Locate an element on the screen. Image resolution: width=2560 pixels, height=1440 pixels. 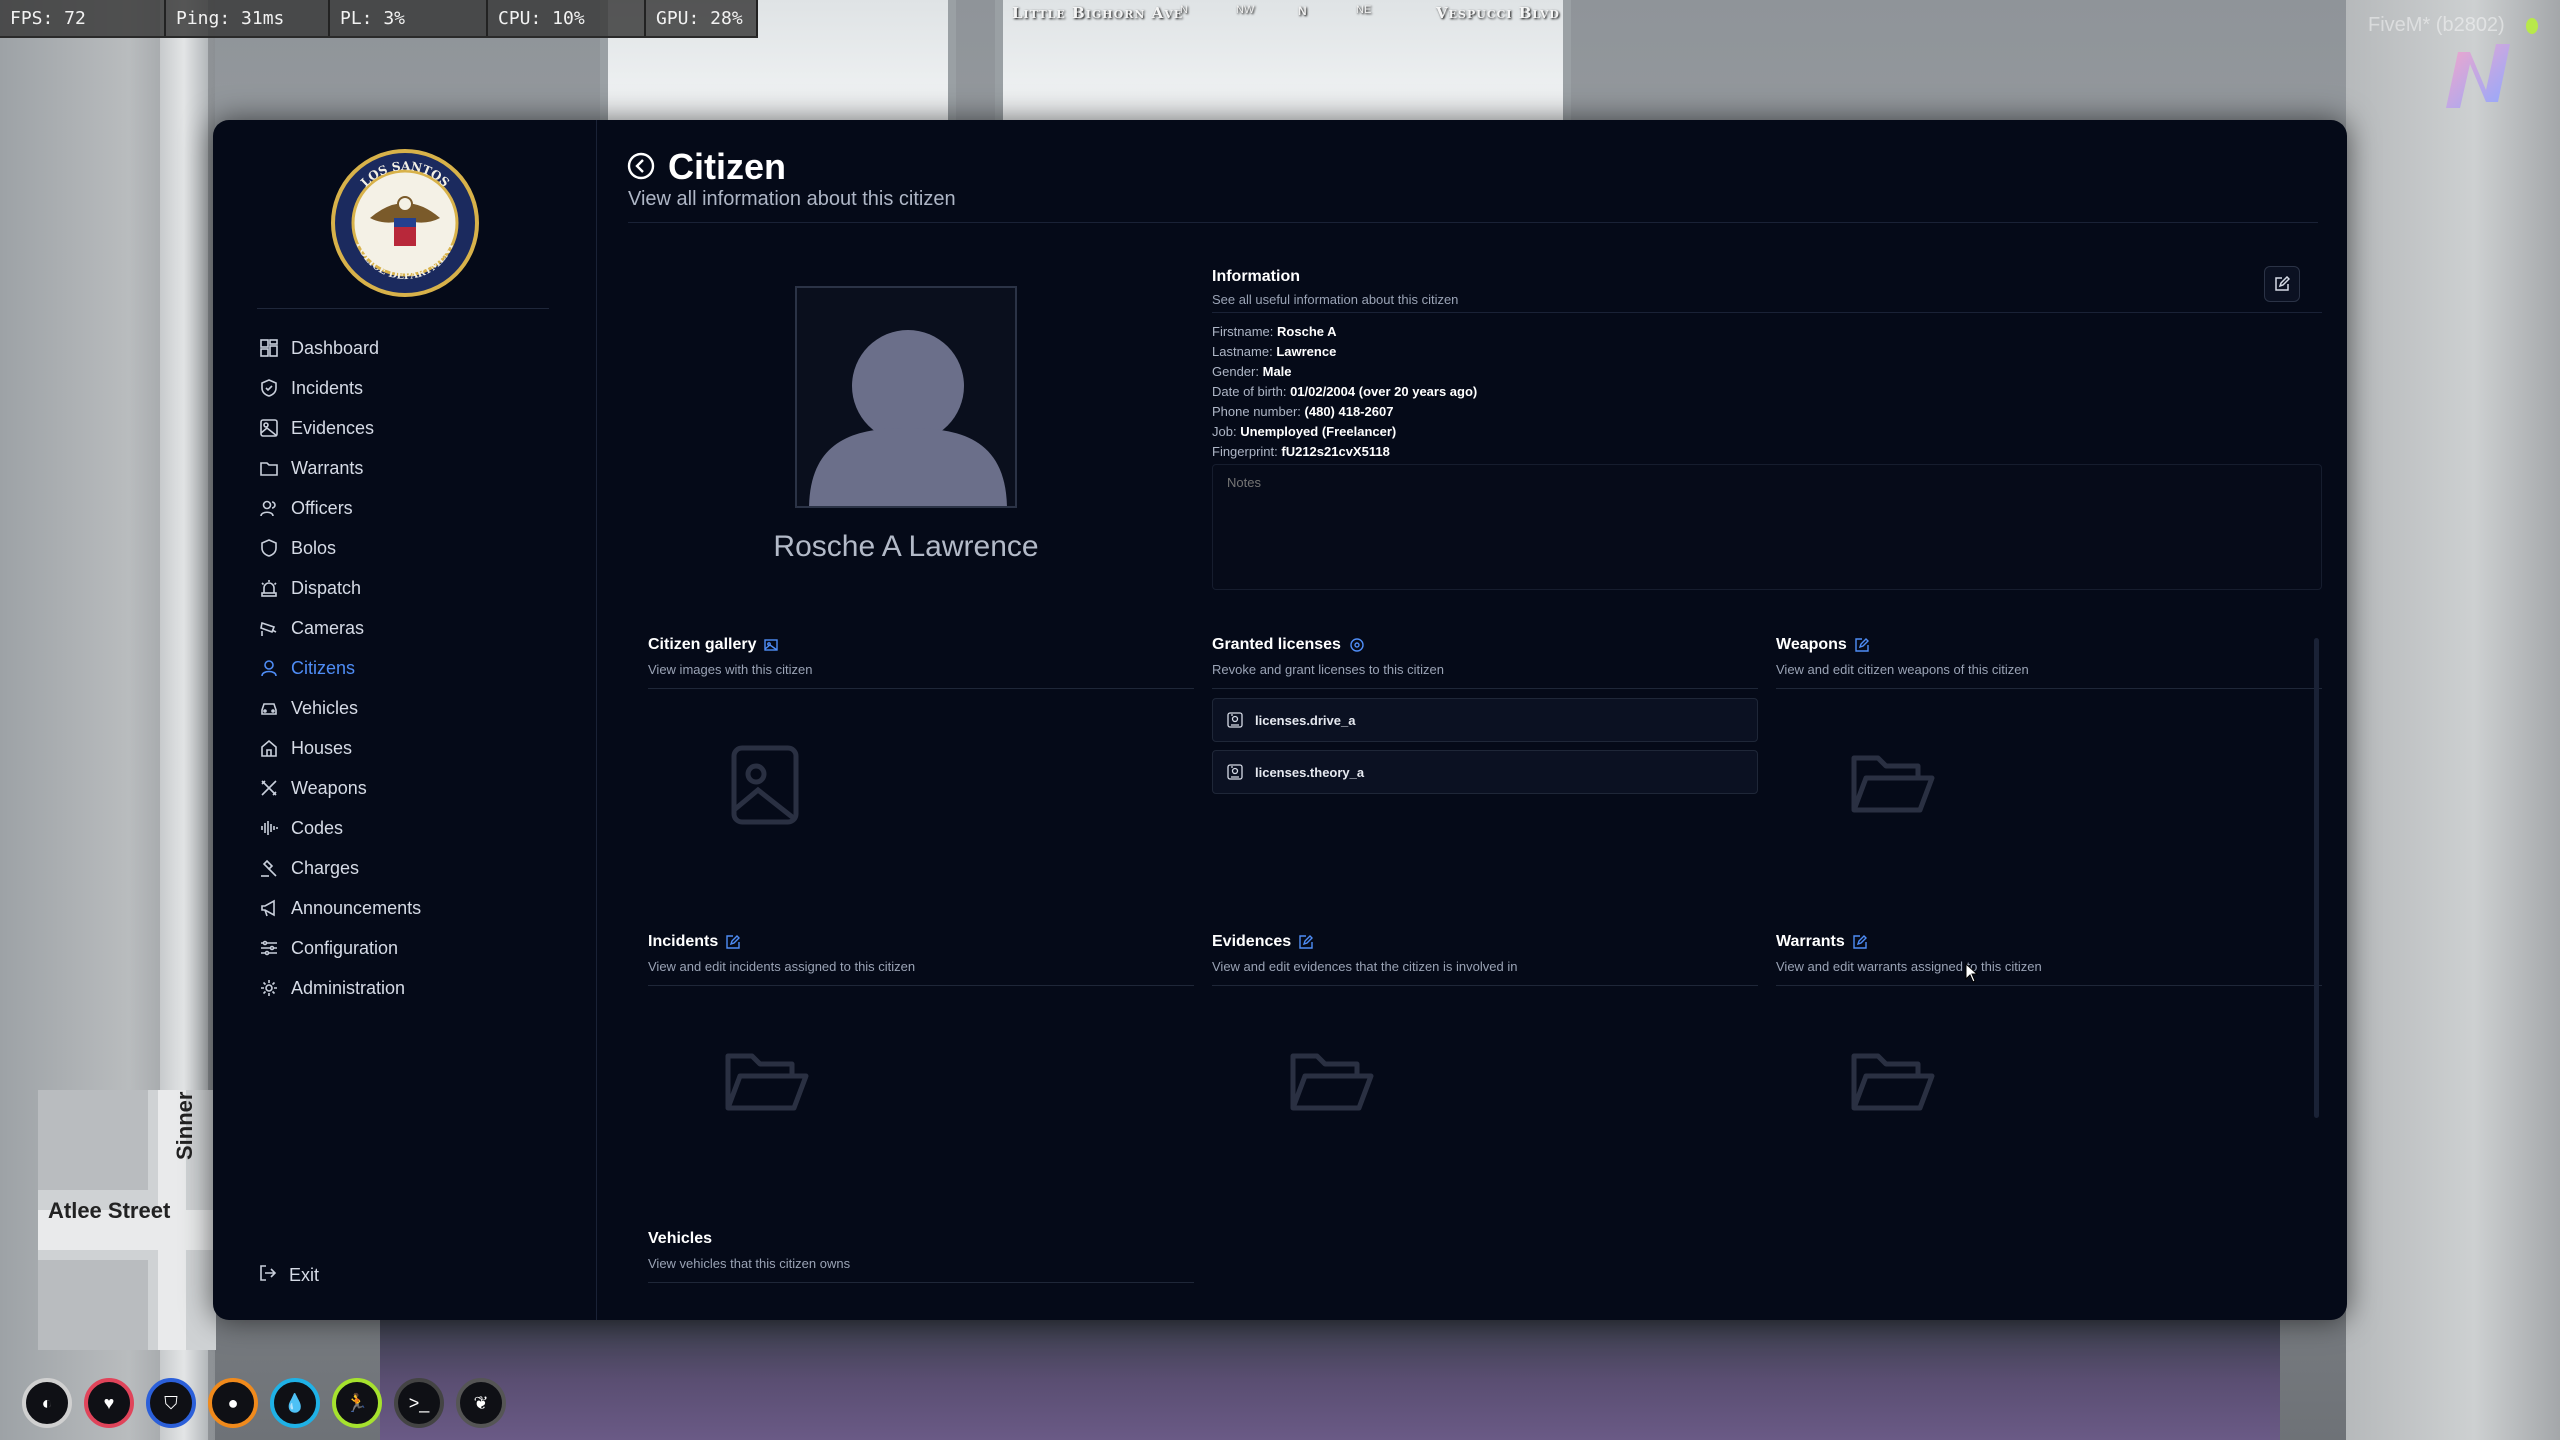
cpu-readout: CPU: 10% is located at coordinates (567, 18).